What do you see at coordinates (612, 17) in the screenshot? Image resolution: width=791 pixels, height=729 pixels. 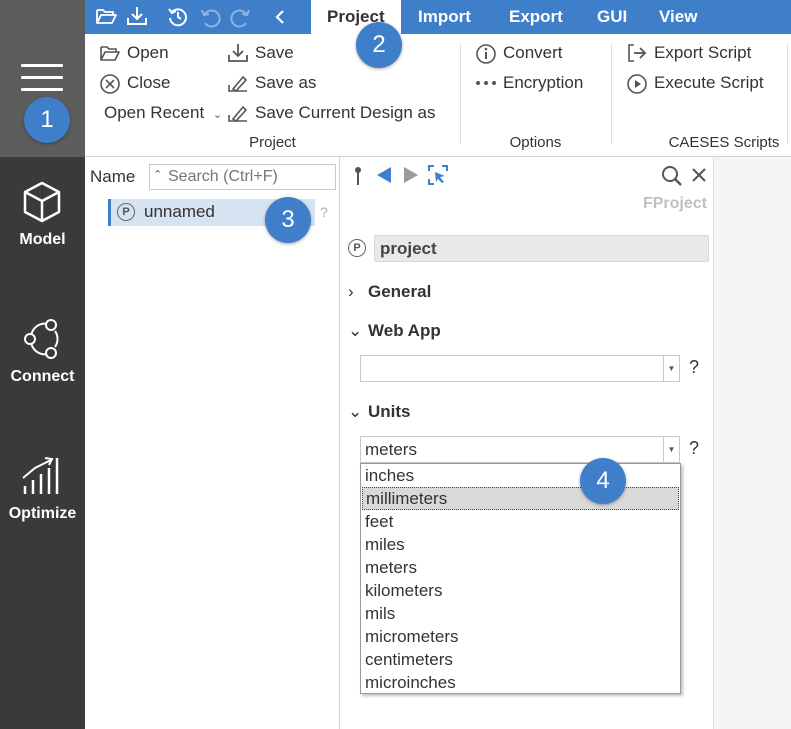 I see `tab-gui: GUI` at bounding box center [612, 17].